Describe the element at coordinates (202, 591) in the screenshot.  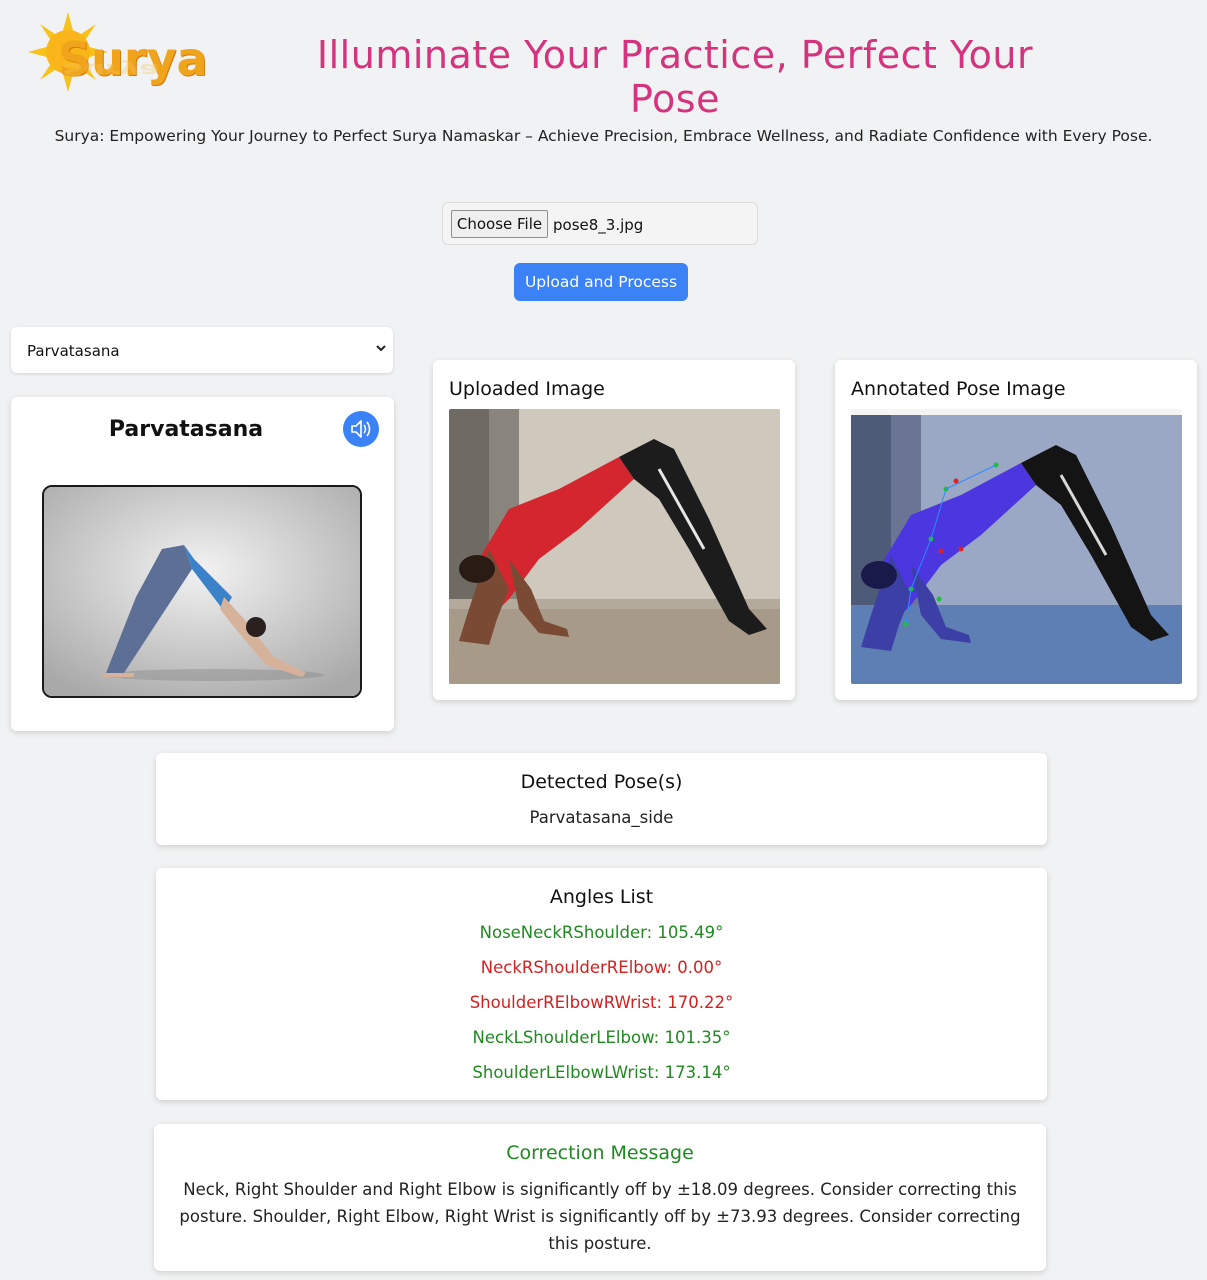
I see `reference-pose-image` at that location.